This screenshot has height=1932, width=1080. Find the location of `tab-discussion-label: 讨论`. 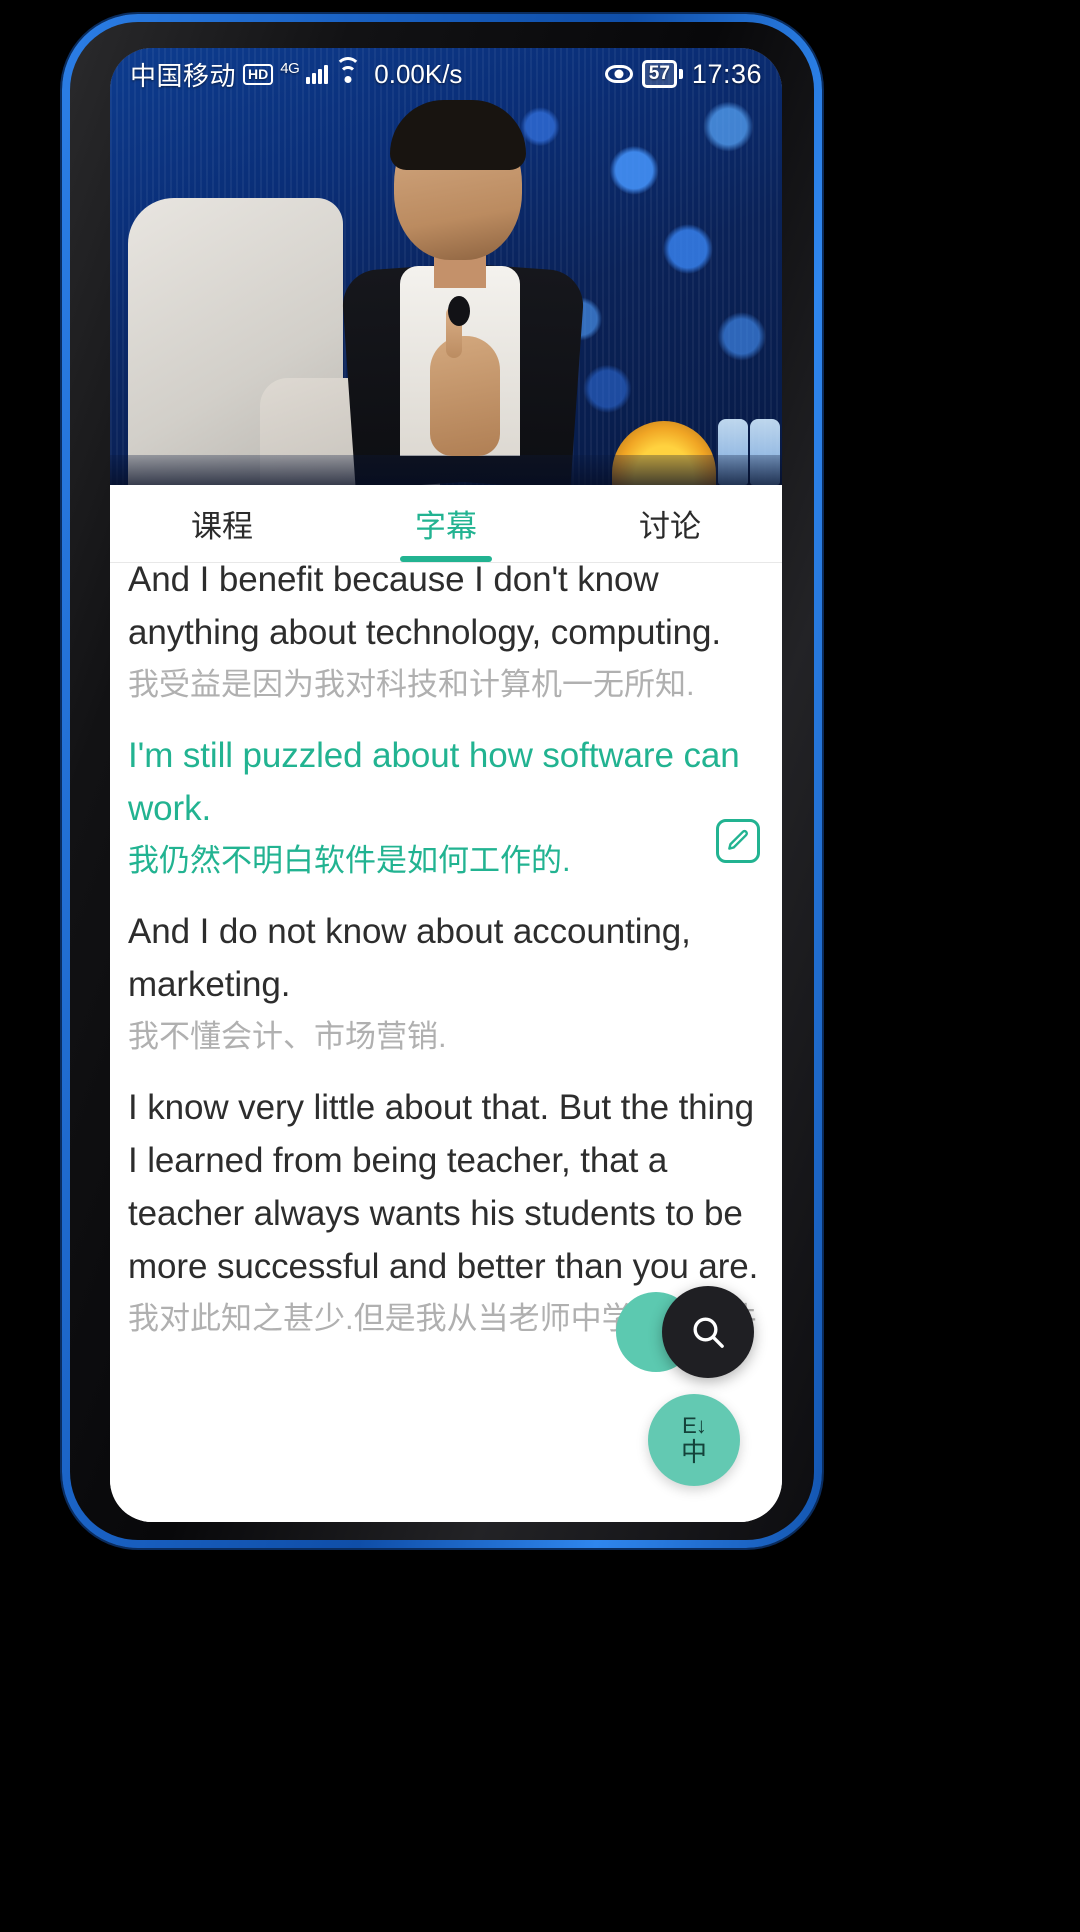

tab-discussion-label: 讨论 is located at coordinates (670, 526).